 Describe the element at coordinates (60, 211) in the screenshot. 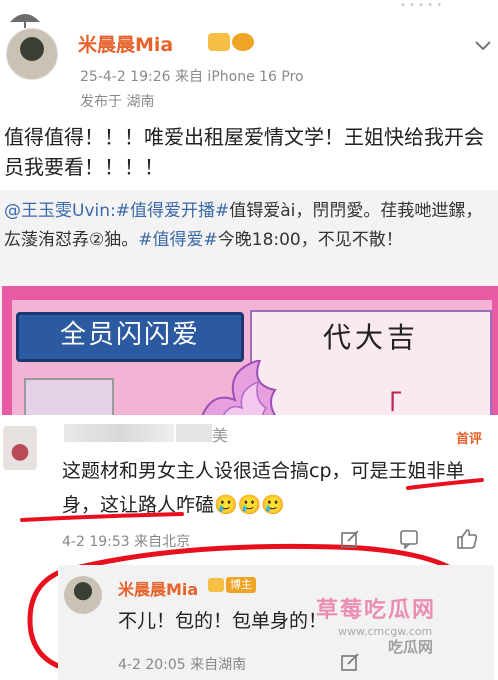

I see `mention-link: @王玉雯Uvin:` at that location.